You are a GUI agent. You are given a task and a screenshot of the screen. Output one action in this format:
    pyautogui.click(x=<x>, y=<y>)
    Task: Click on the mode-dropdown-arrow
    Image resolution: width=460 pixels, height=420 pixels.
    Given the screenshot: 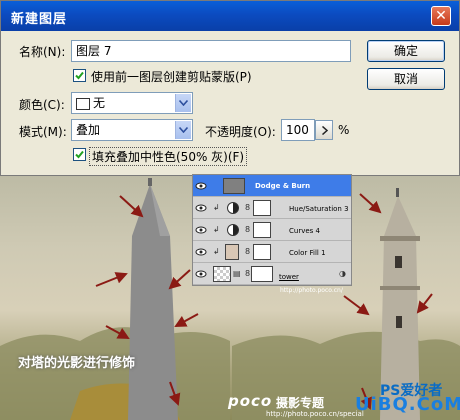 What is the action you would take?
    pyautogui.click(x=183, y=130)
    